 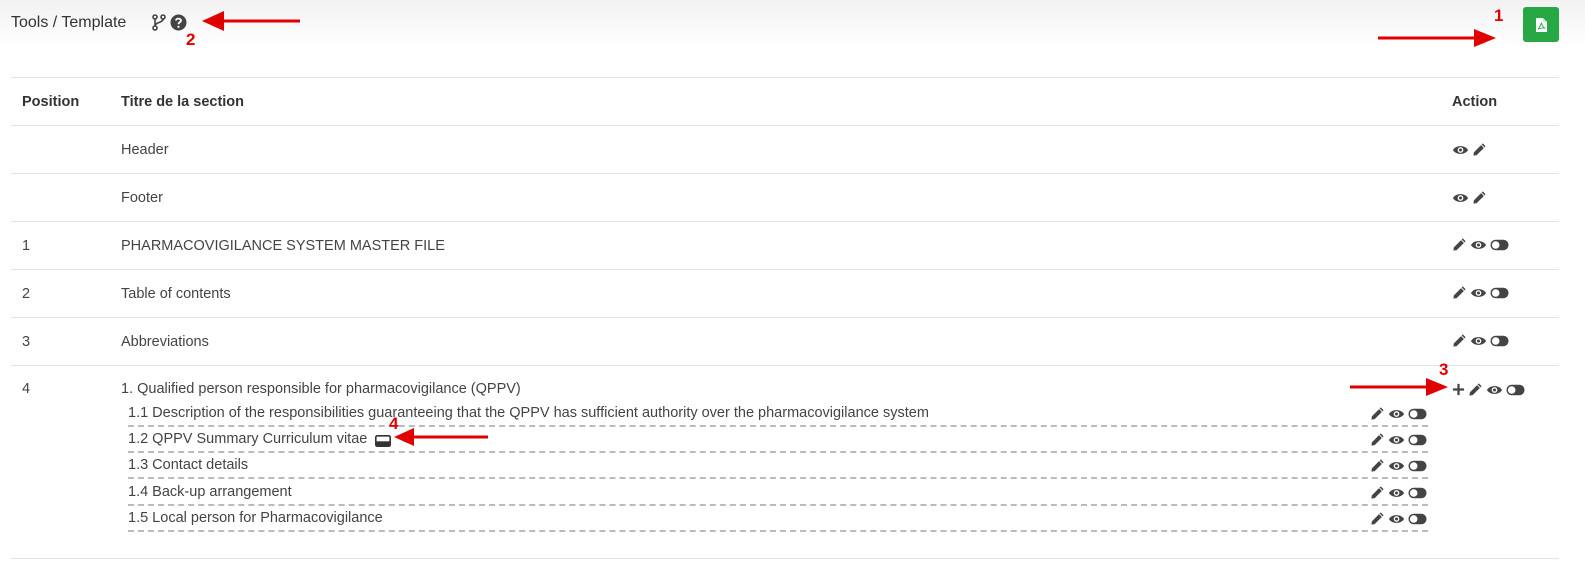 I want to click on row-position: 1, so click(x=26, y=246).